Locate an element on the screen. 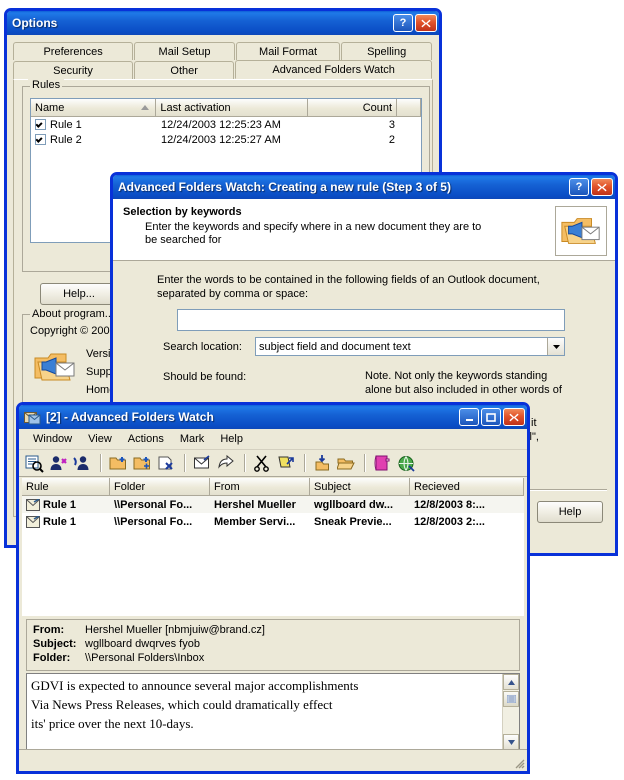 The height and width of the screenshot is (780, 624). tab-security: Security is located at coordinates (73, 70).